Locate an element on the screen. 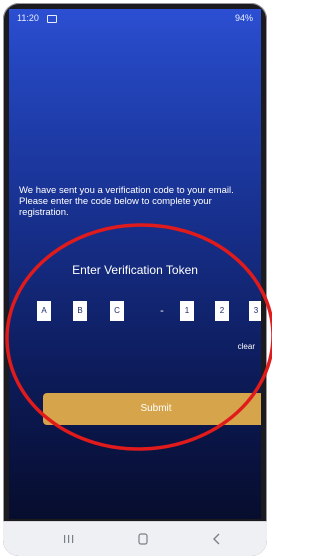 The height and width of the screenshot is (559, 320). code-digit-4: 1 is located at coordinates (187, 311).